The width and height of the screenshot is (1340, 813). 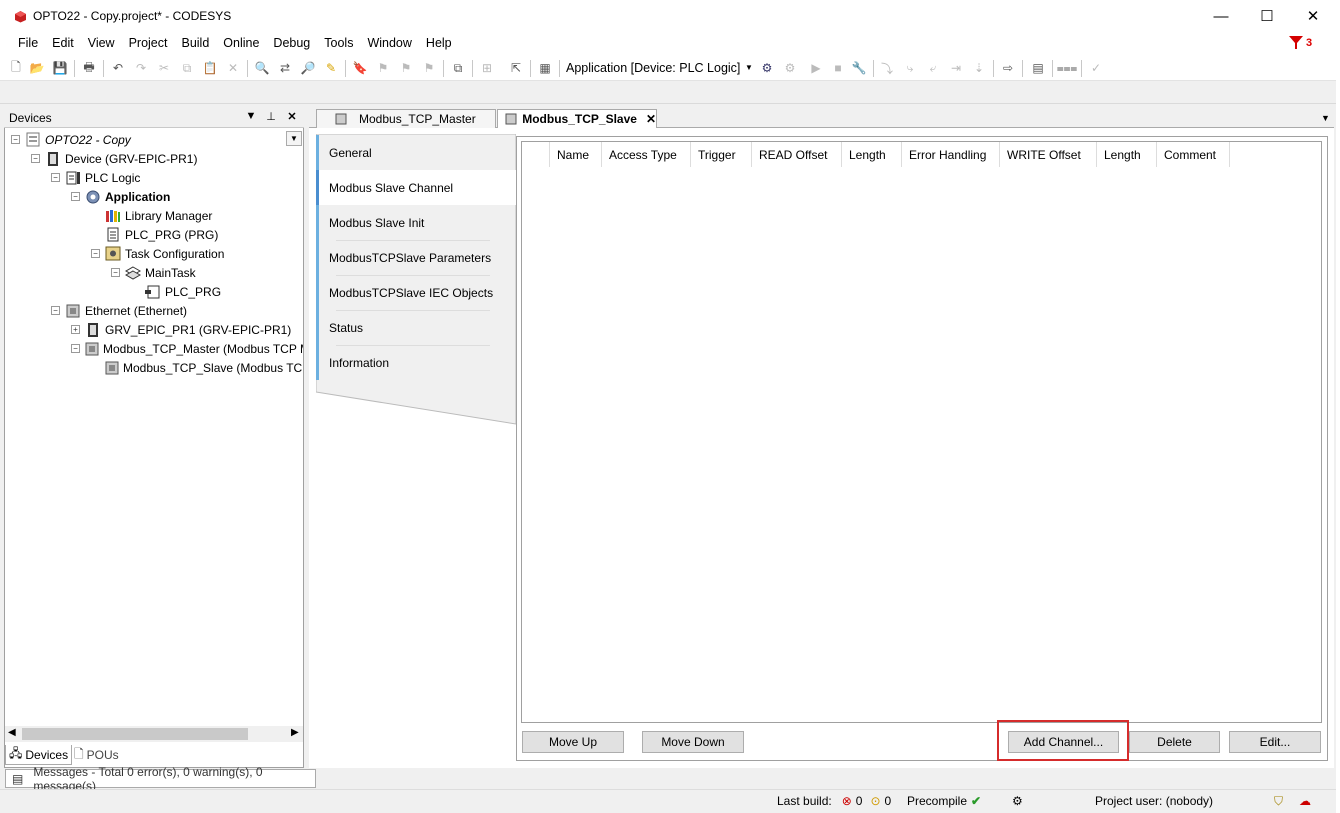 What do you see at coordinates (887, 68) in the screenshot?
I see `step-over-icon: ⤵` at bounding box center [887, 68].